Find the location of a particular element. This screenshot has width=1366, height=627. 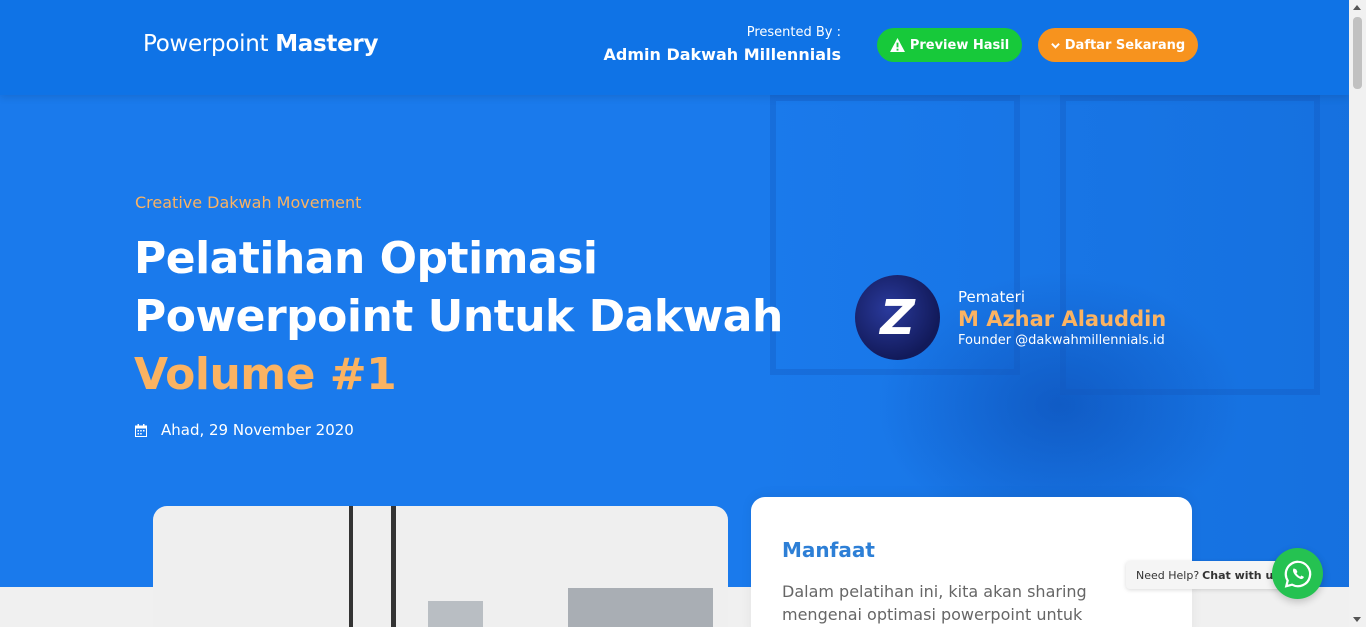

chat-help-bubble: Need Help? Chat with us is located at coordinates (1208, 575).